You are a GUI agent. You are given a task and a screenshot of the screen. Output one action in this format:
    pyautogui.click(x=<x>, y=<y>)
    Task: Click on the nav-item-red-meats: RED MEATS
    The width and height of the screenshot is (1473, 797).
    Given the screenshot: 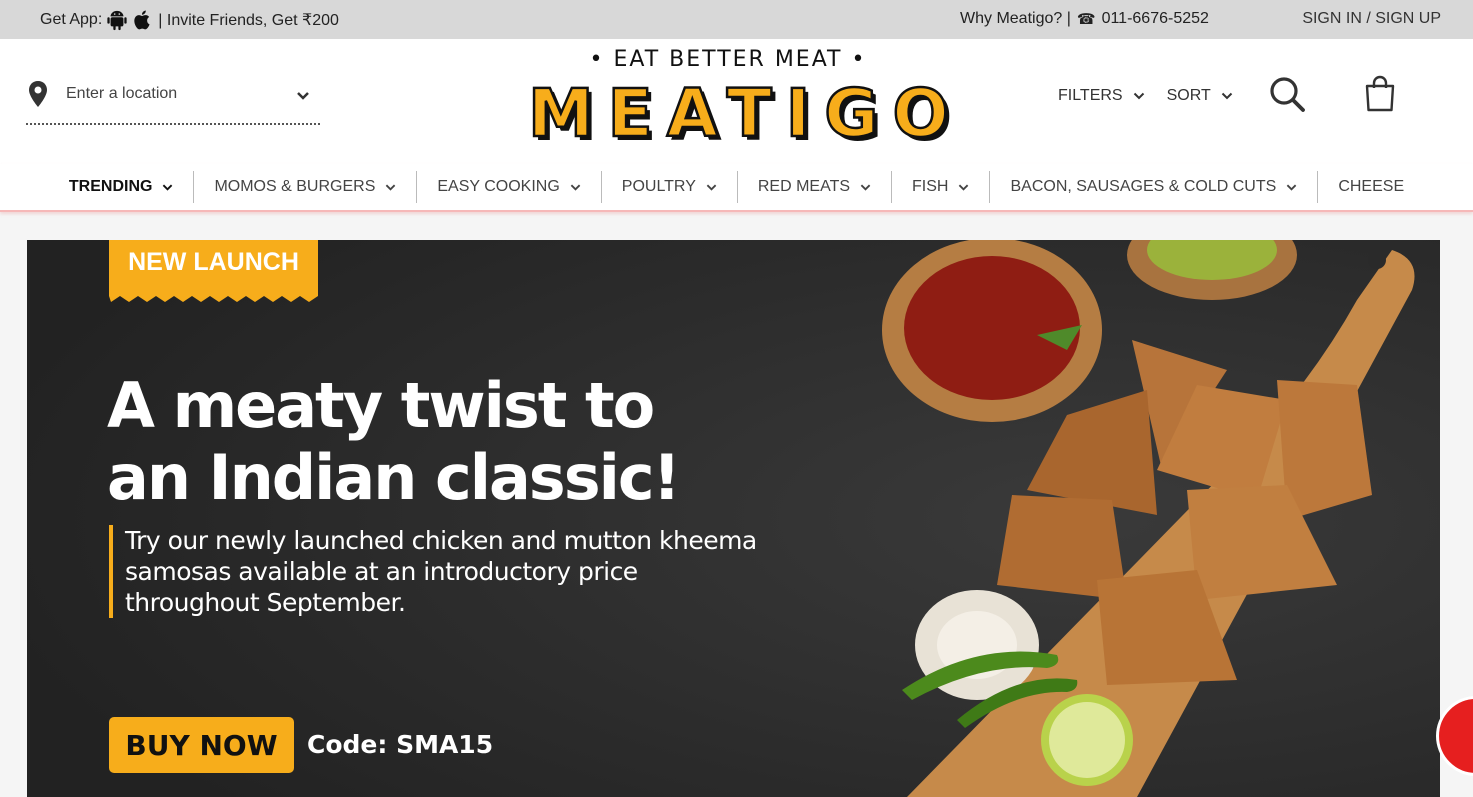 What is the action you would take?
    pyautogui.click(x=815, y=187)
    